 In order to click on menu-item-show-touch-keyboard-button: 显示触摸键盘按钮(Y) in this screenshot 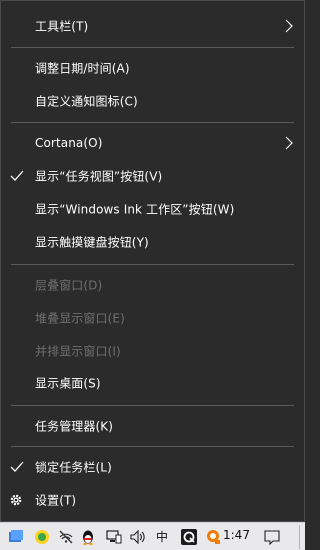, I will do `click(152, 242)`.